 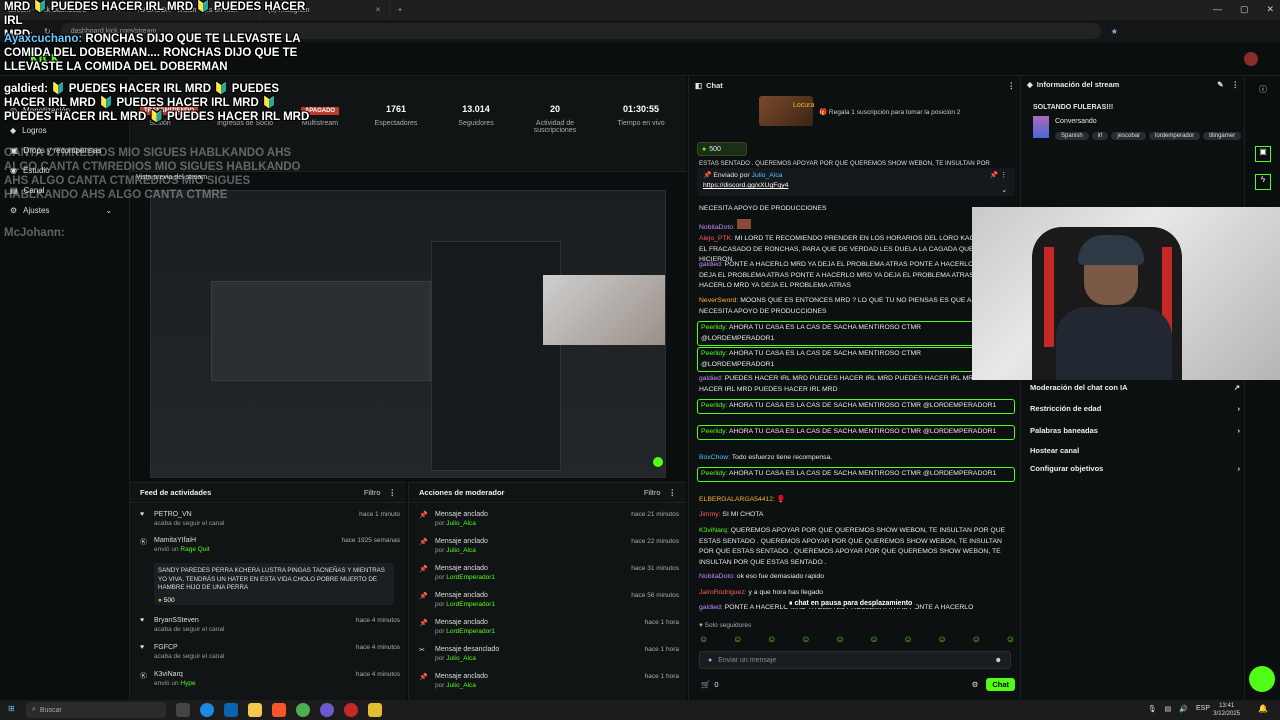 I want to click on close-window-icon: ✕, so click(x=1270, y=9).